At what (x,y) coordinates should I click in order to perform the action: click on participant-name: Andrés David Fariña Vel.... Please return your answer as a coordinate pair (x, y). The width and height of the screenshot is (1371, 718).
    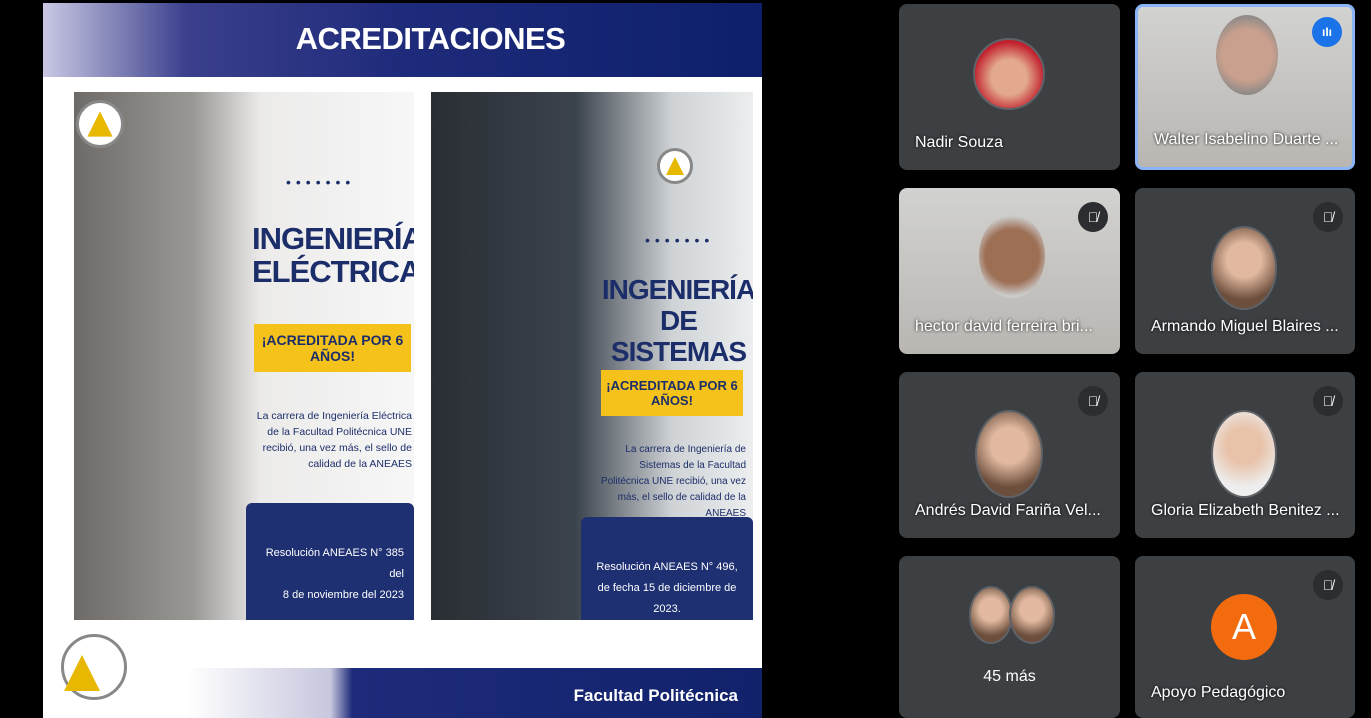
    Looking at the image, I should click on (1008, 510).